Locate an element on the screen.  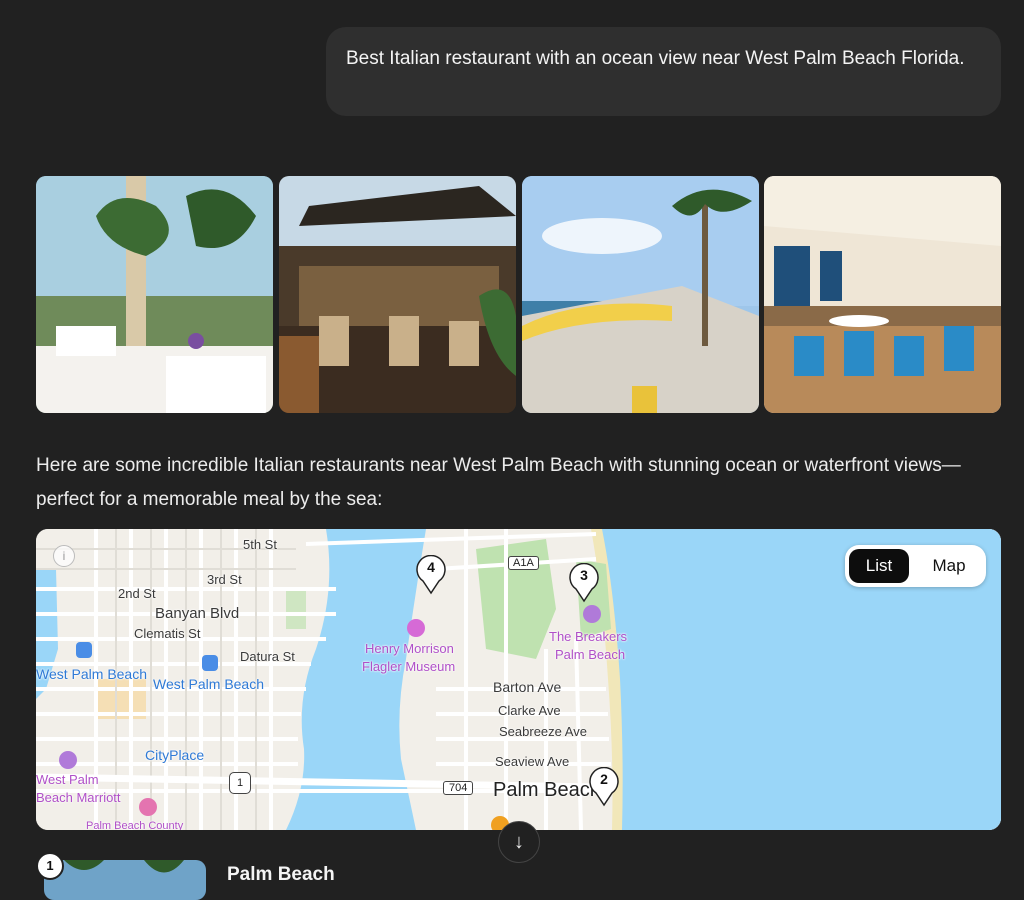
street-label-datura: Datura St is located at coordinates (267, 656).